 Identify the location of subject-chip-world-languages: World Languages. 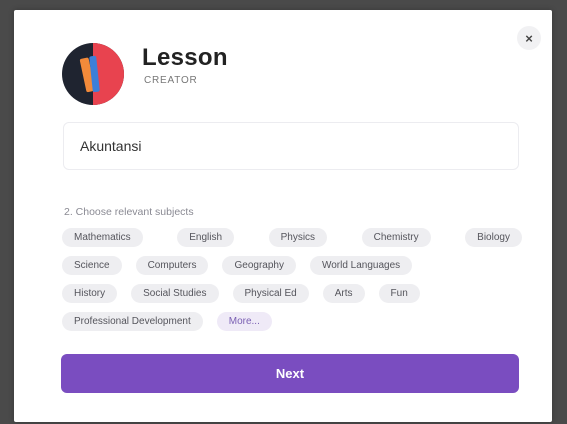
(361, 265).